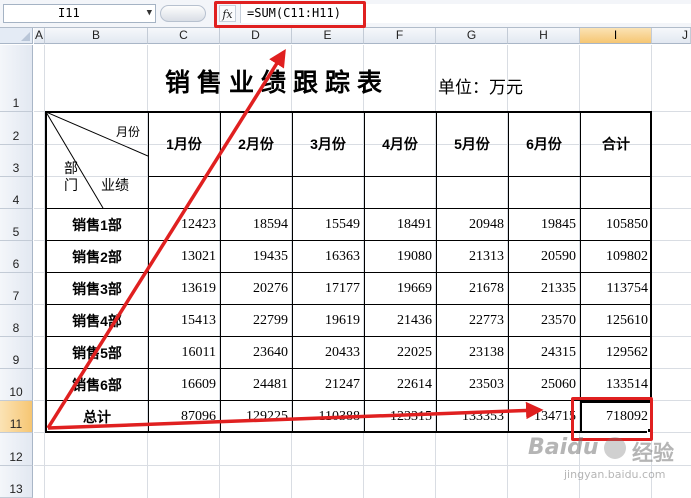 This screenshot has width=691, height=498. I want to click on dept-row-4-cell-1: 15413, so click(184, 321).